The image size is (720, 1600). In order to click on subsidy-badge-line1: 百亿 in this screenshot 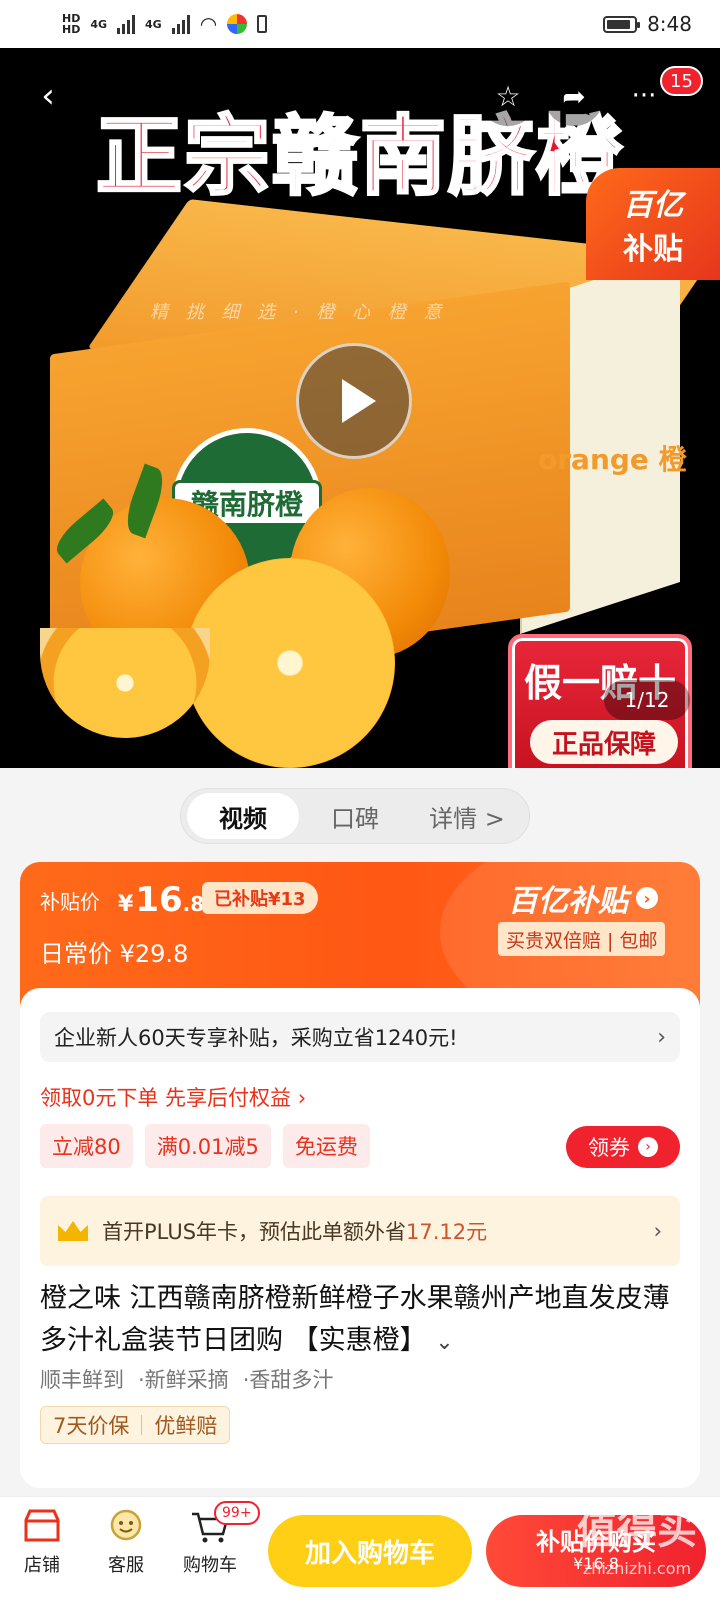, I will do `click(653, 205)`.